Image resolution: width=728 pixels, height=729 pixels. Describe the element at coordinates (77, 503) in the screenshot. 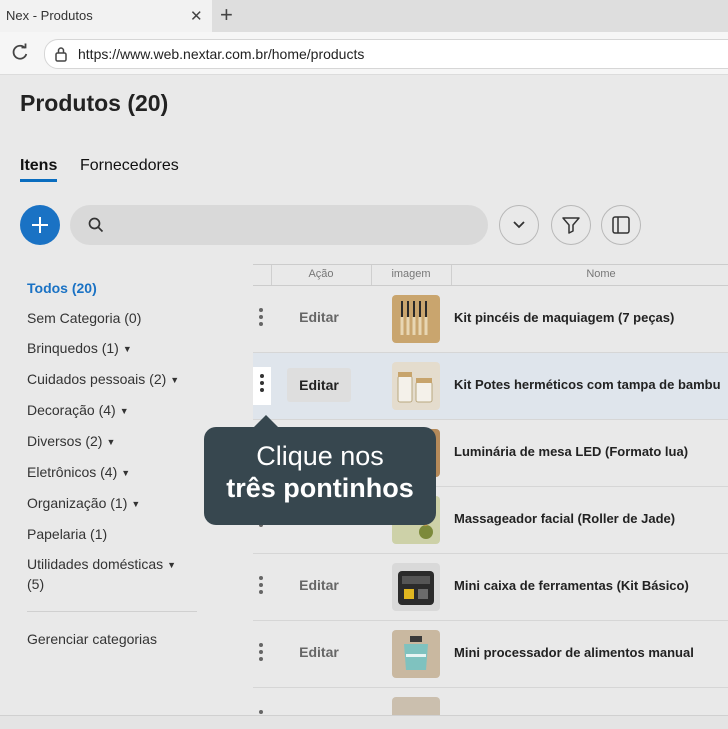

I see `sidebar-item-label: Organização (1)` at that location.